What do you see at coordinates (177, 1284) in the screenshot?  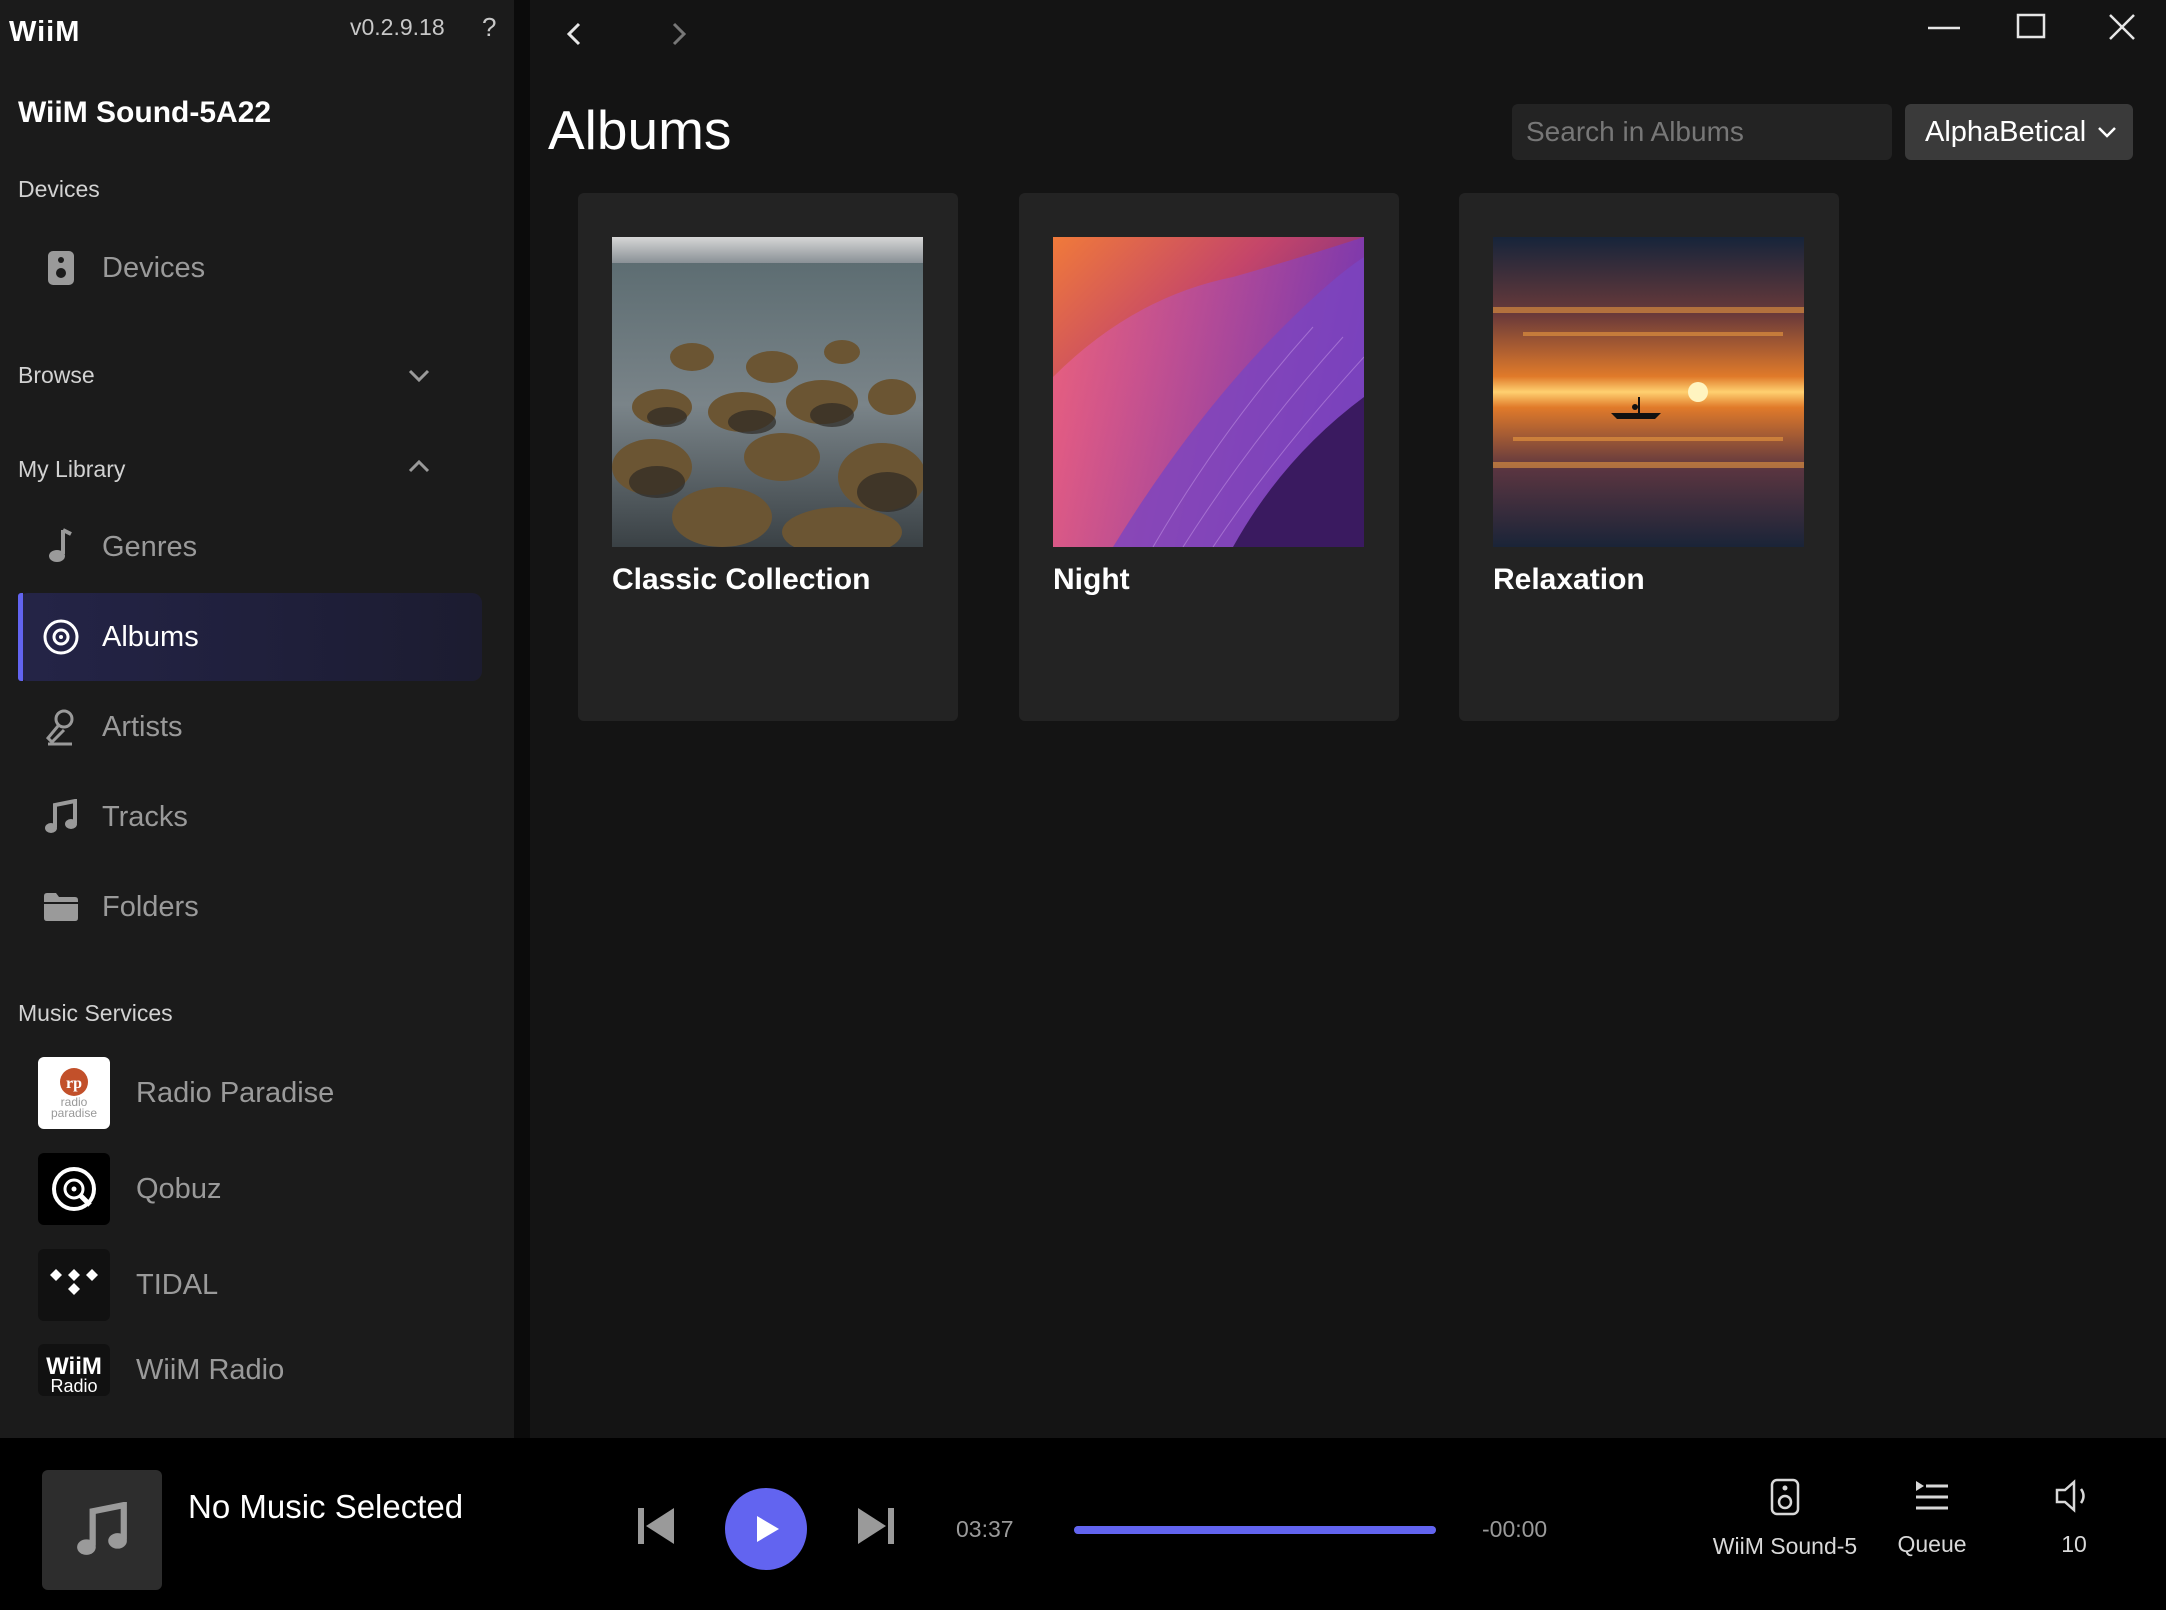 I see `service-label: TIDAL` at bounding box center [177, 1284].